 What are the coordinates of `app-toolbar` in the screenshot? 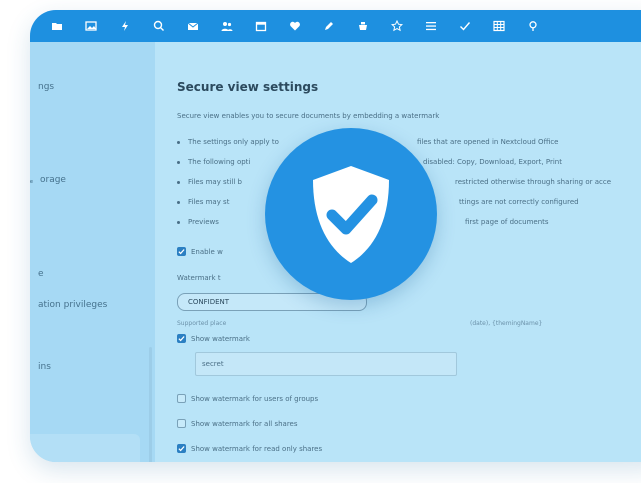 It's located at (335, 26).